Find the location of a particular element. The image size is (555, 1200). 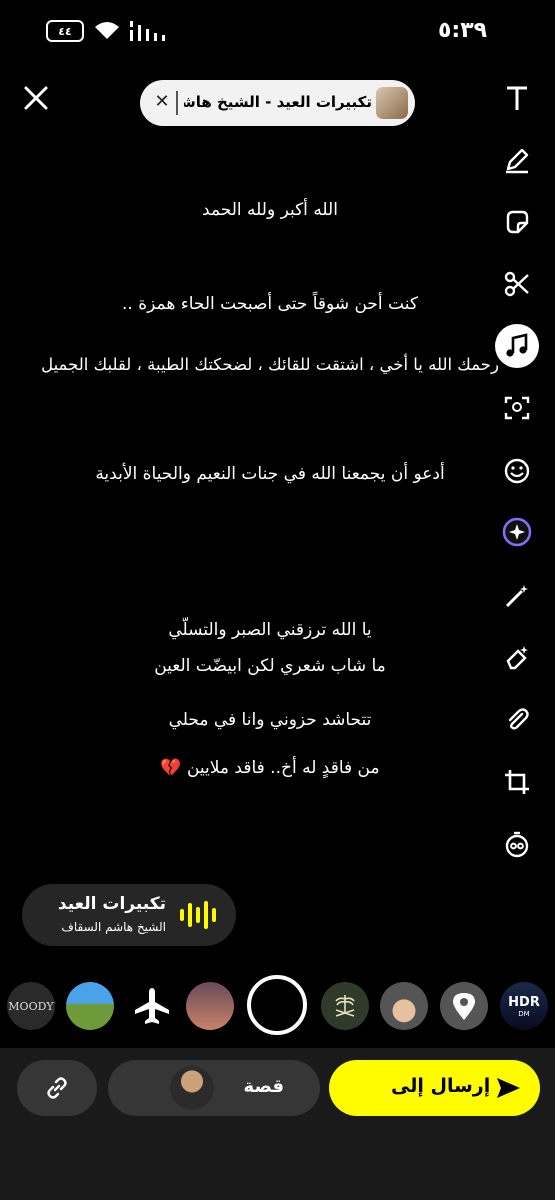

close-icon is located at coordinates (36, 98).